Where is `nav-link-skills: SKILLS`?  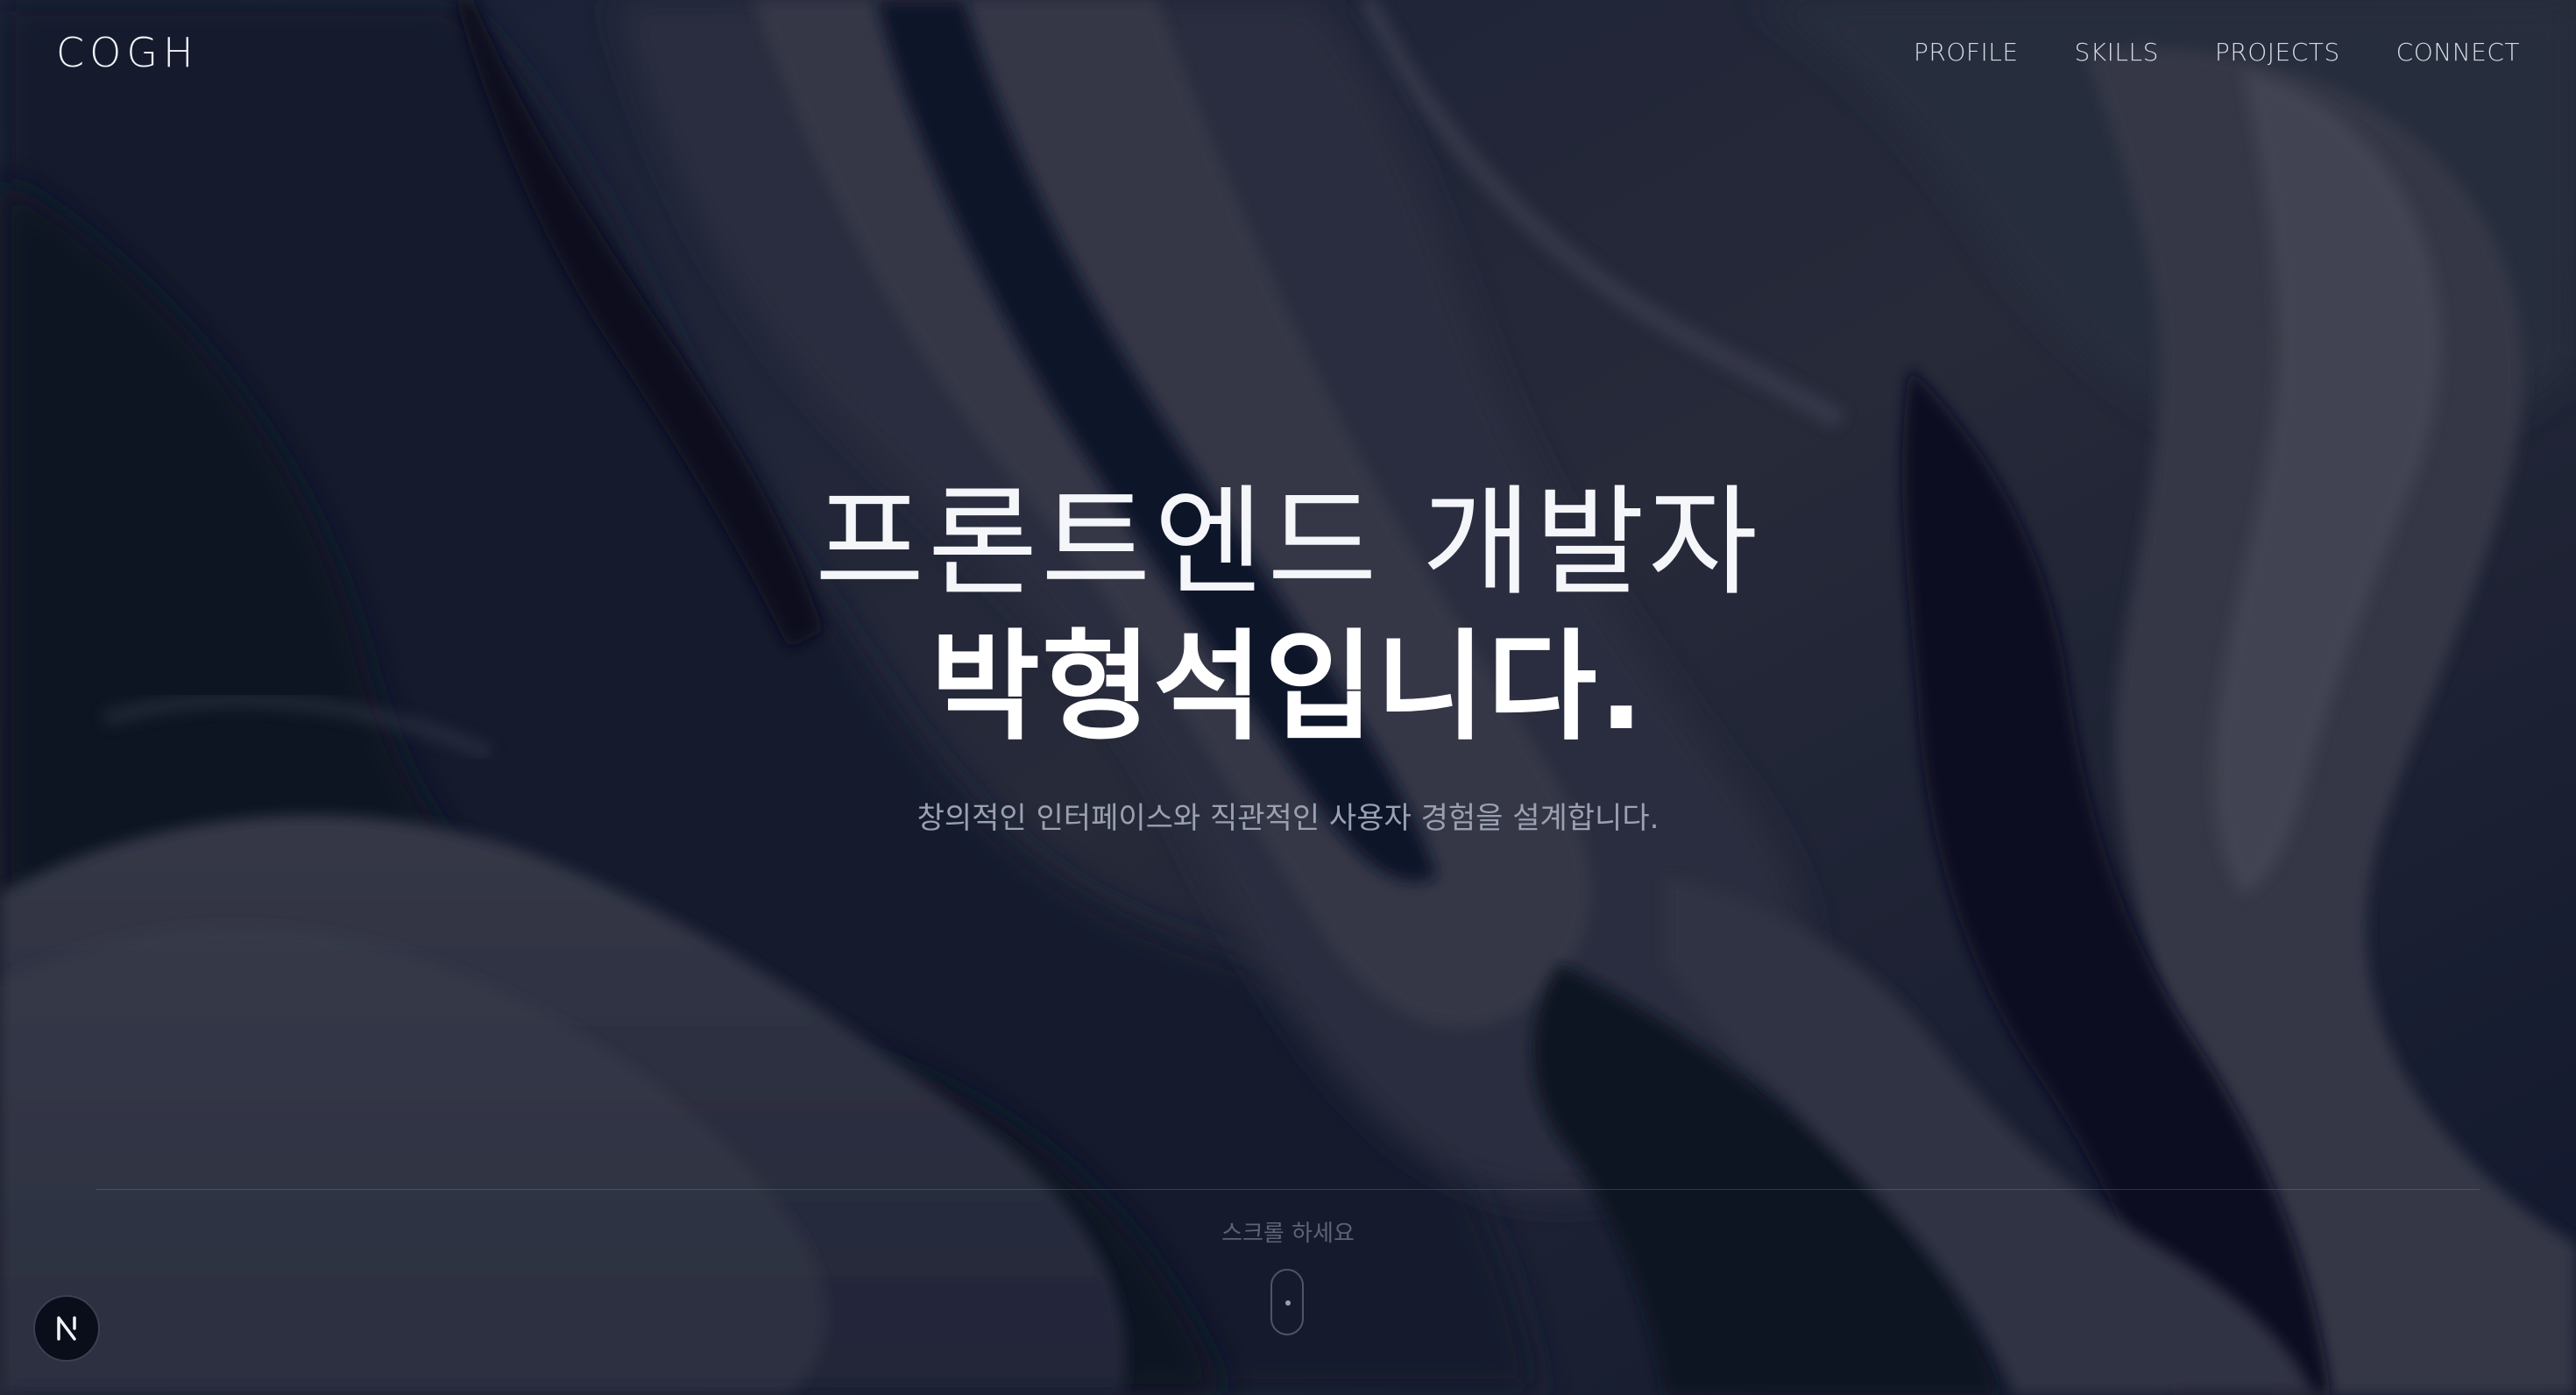
nav-link-skills: SKILLS is located at coordinates (2117, 52).